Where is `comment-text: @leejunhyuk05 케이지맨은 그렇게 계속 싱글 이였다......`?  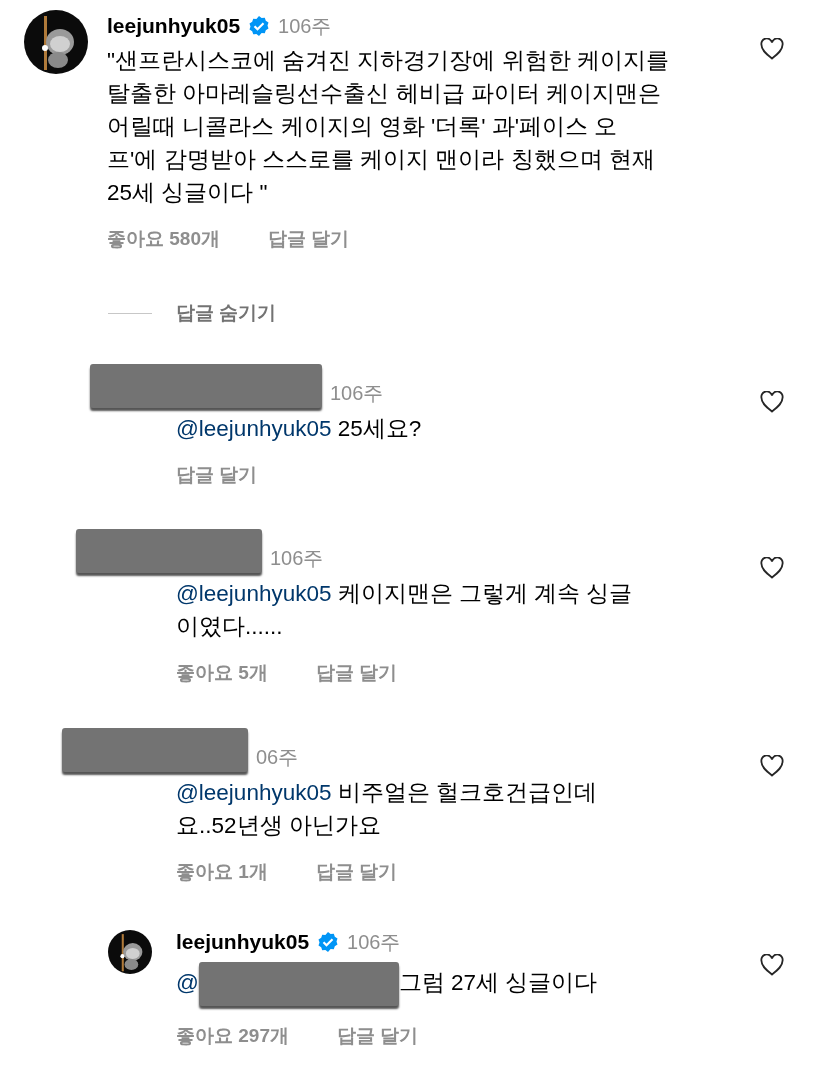 comment-text: @leejunhyuk05 케이지맨은 그렇게 계속 싱글 이였다...... is located at coordinates (405, 610).